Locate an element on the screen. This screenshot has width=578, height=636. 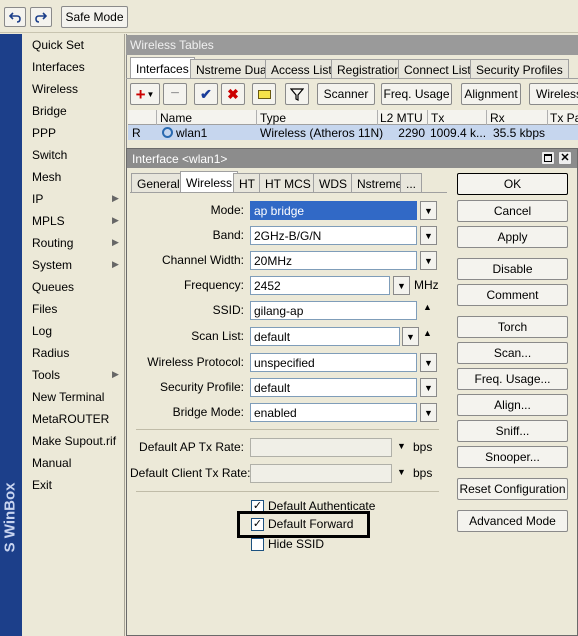
sidebar-item-log: Log is located at coordinates (42, 331).